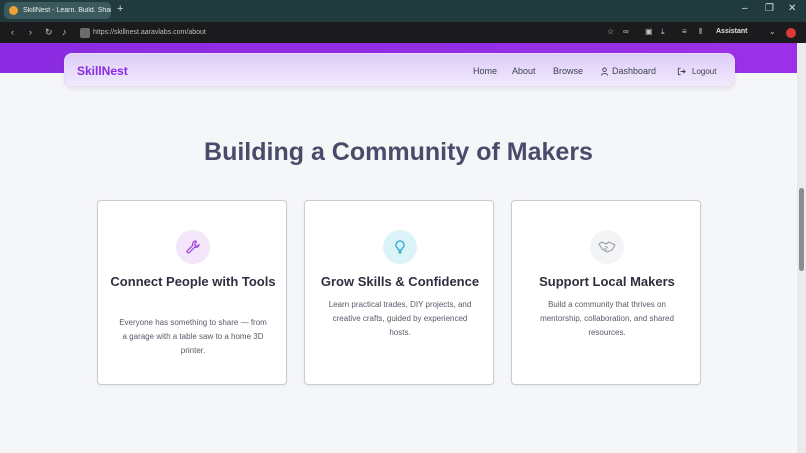 The width and height of the screenshot is (806, 453). I want to click on card-title: Grow Skills & Confidence, so click(400, 281).